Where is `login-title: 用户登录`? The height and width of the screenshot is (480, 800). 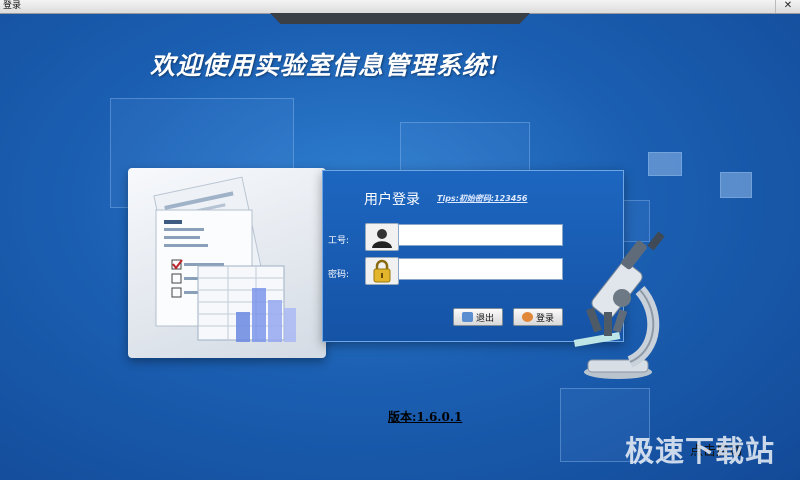 login-title: 用户登录 is located at coordinates (392, 200).